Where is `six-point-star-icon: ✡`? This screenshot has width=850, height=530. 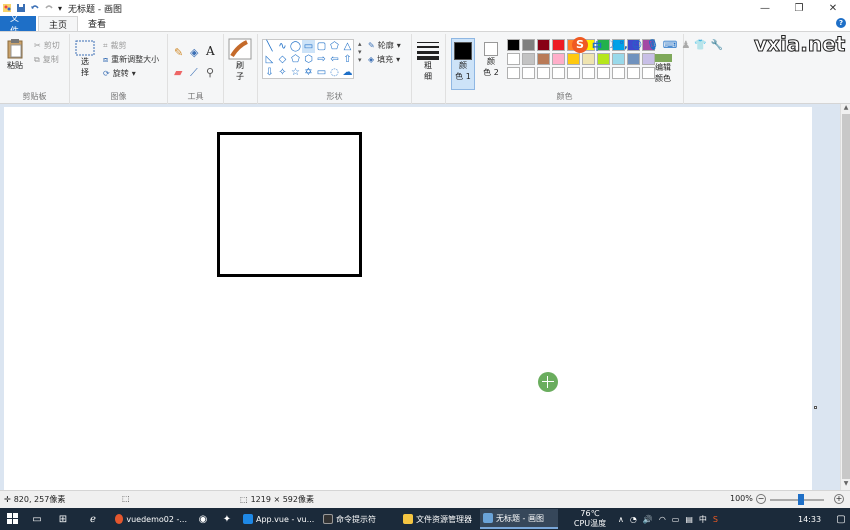 six-point-star-icon: ✡ is located at coordinates (308, 72).